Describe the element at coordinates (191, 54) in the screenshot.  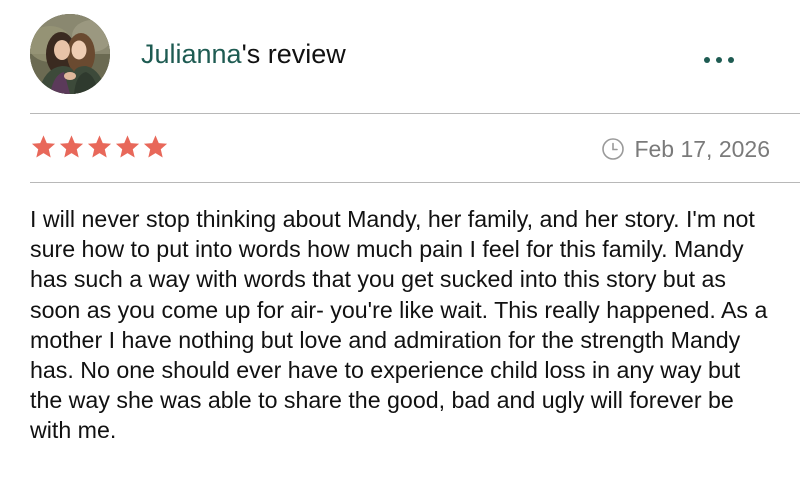
I see `reviewer-name: Julianna` at that location.